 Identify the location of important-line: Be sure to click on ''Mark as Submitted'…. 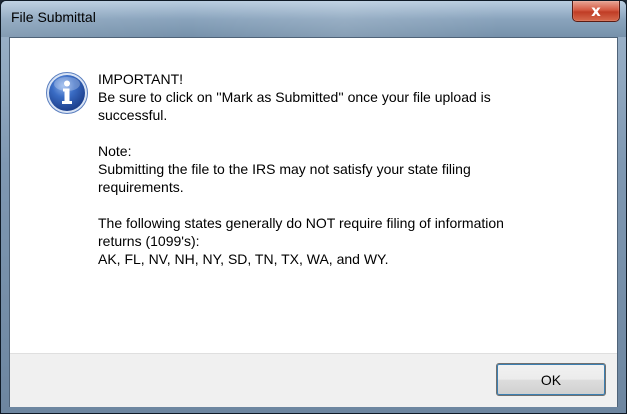
(294, 97).